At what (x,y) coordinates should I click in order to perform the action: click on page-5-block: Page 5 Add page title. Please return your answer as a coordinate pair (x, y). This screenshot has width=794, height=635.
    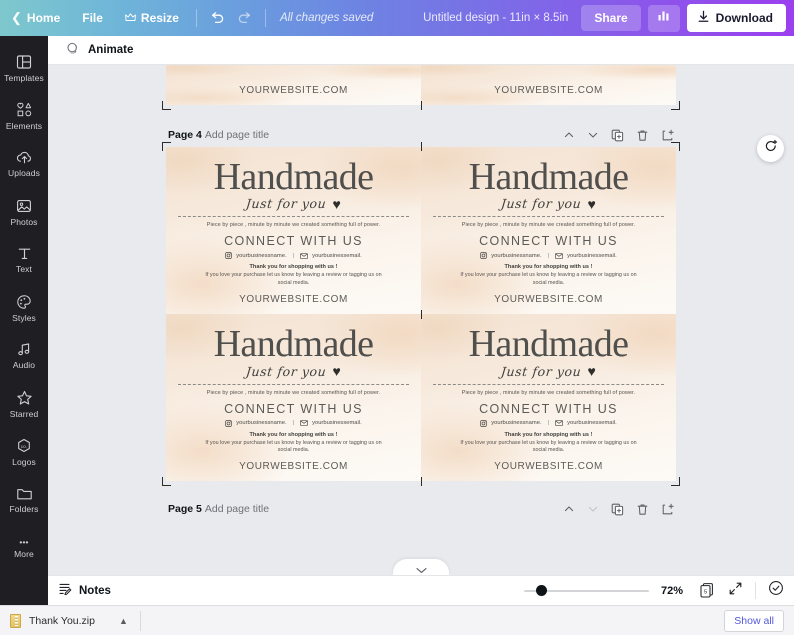
    Looking at the image, I should click on (421, 509).